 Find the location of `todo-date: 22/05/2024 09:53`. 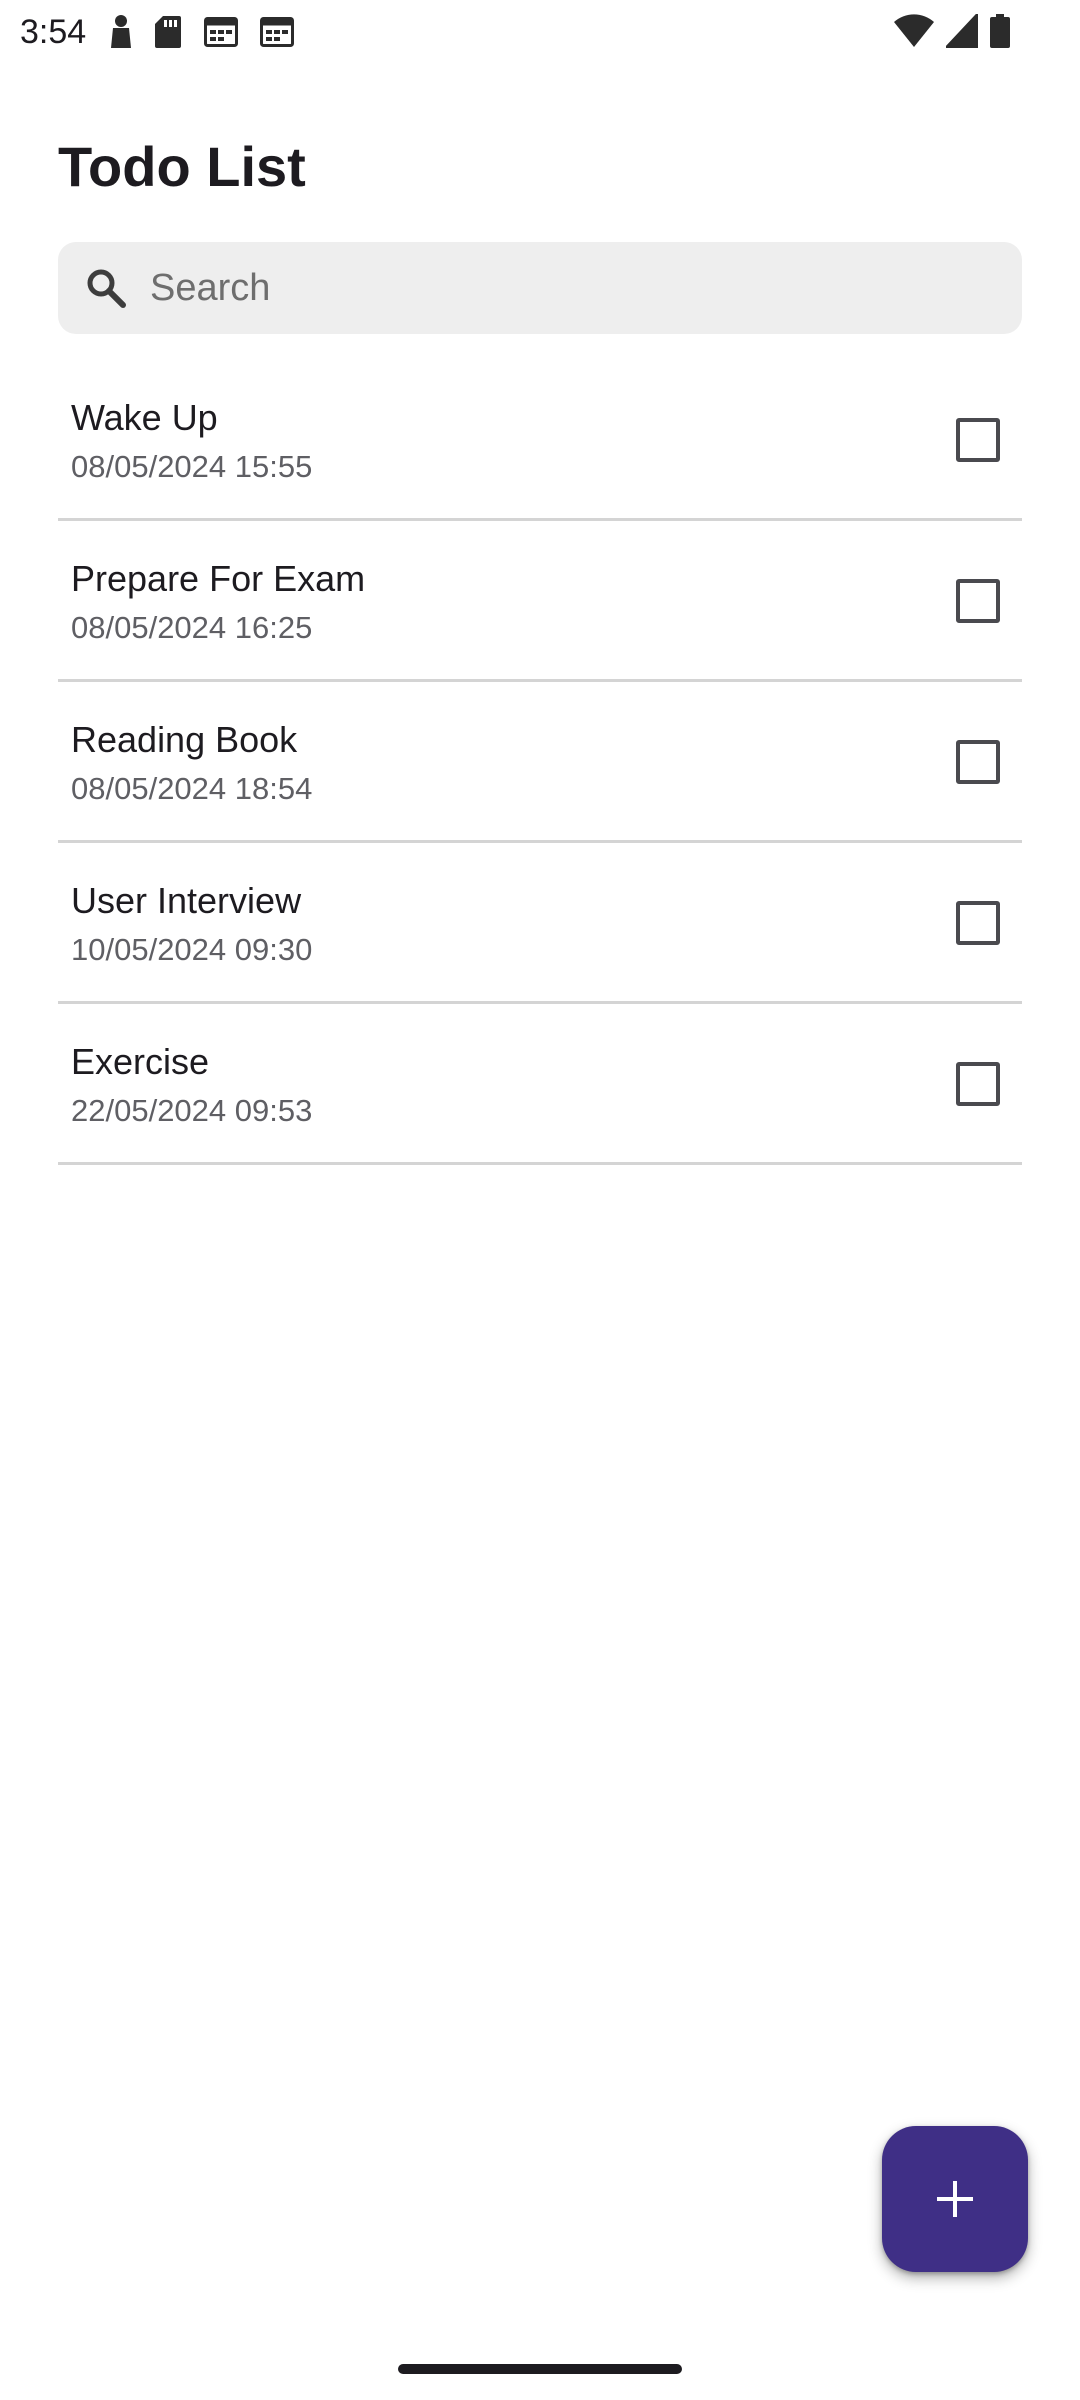

todo-date: 22/05/2024 09:53 is located at coordinates (192, 1110).